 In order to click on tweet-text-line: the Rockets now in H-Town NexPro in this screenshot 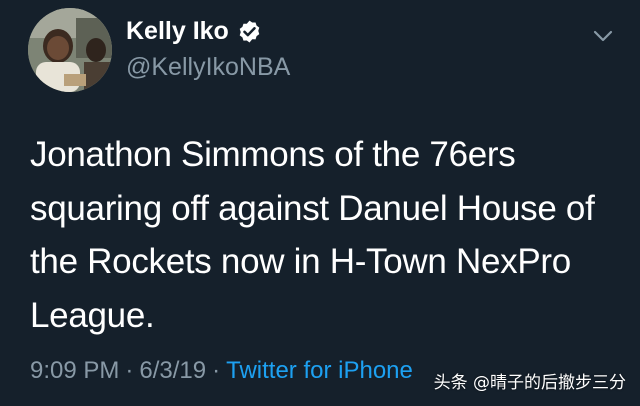, I will do `click(300, 261)`.